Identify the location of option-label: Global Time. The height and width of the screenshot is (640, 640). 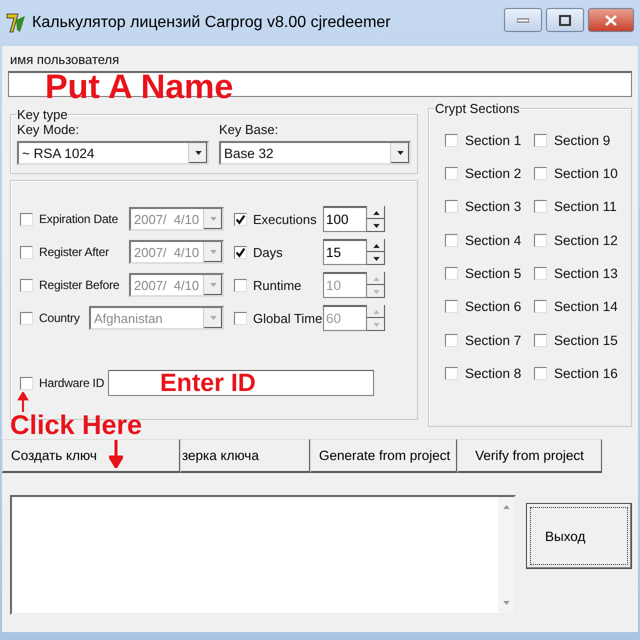
(288, 318).